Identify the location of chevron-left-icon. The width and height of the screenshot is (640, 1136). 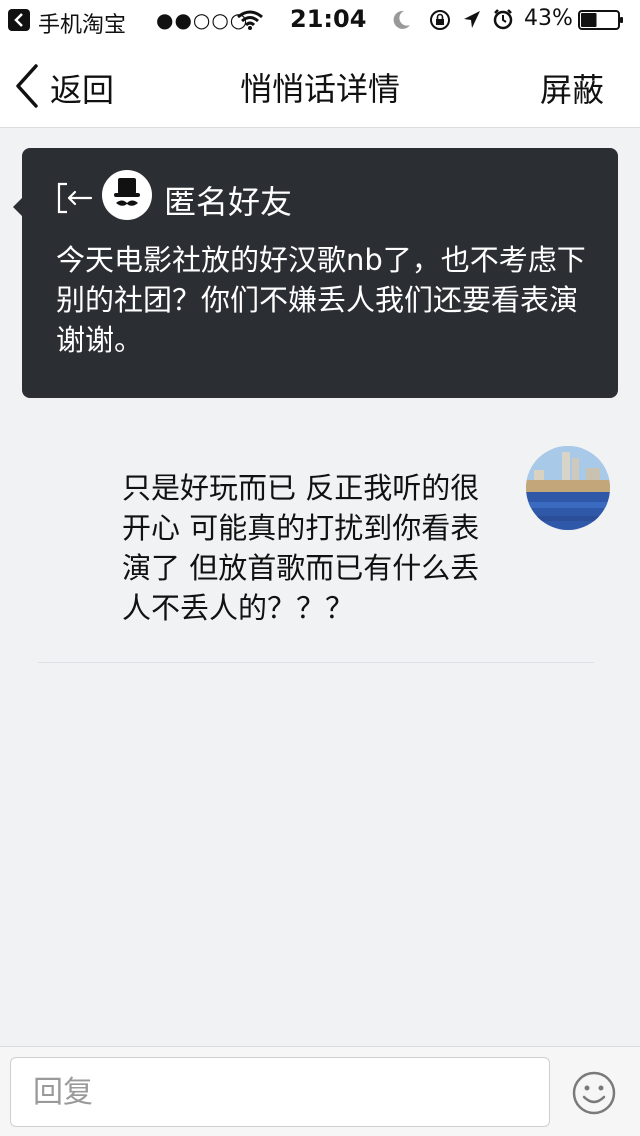
(27, 86).